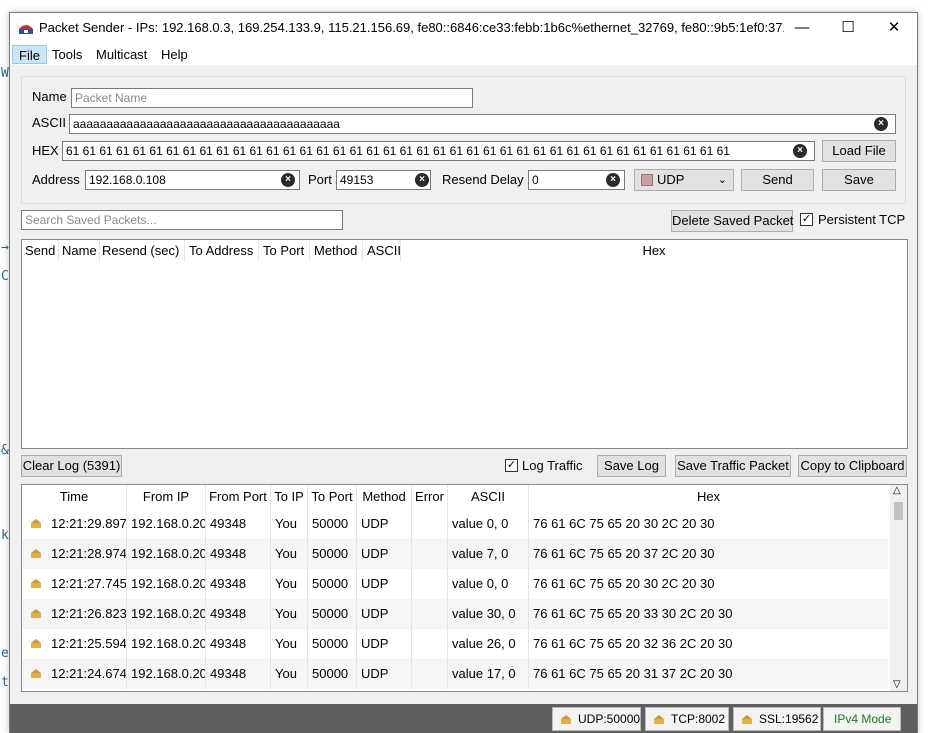  What do you see at coordinates (222, 251) in the screenshot?
I see `column-header: To Address` at bounding box center [222, 251].